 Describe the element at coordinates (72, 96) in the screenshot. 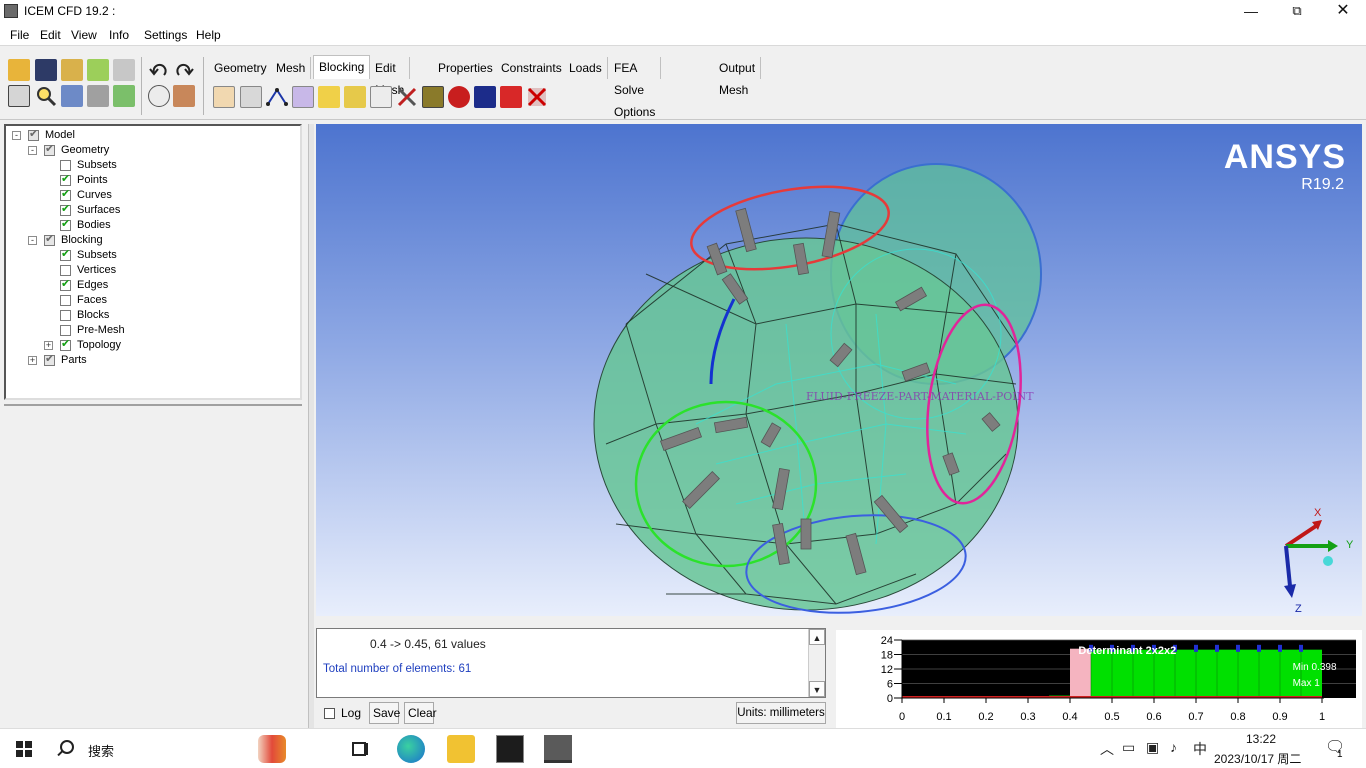

I see `measure-distance-icon` at that location.